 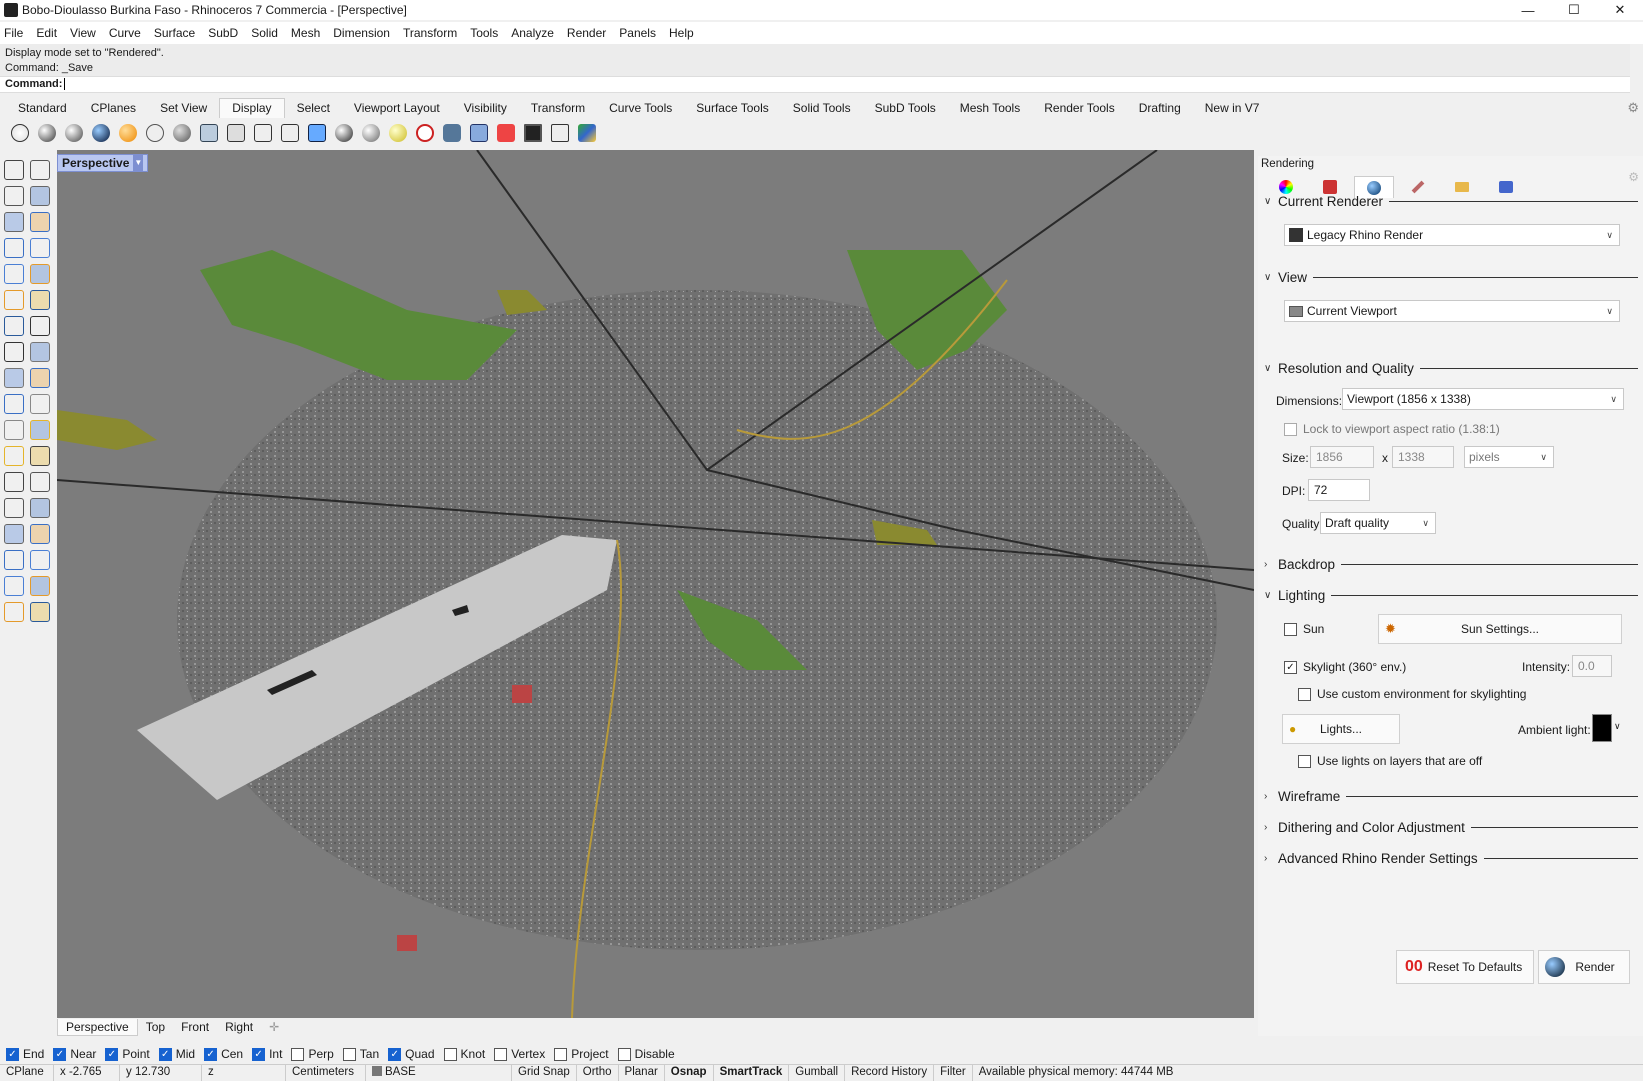 I want to click on tab-visibility: Visibility, so click(x=485, y=108).